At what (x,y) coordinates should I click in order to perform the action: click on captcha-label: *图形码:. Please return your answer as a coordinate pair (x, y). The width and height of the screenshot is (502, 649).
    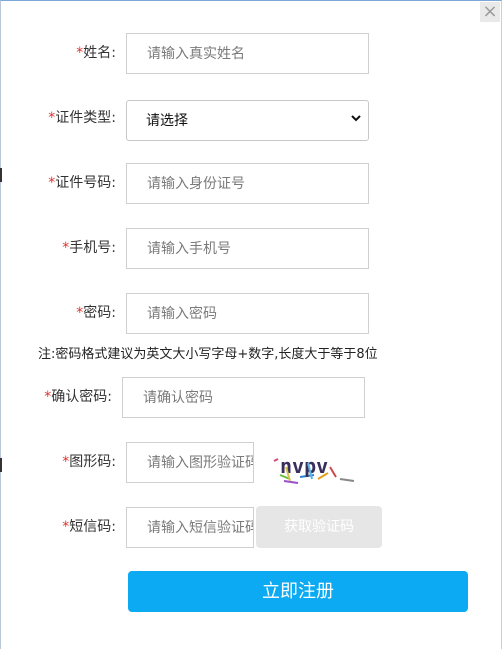
    Looking at the image, I should click on (89, 462).